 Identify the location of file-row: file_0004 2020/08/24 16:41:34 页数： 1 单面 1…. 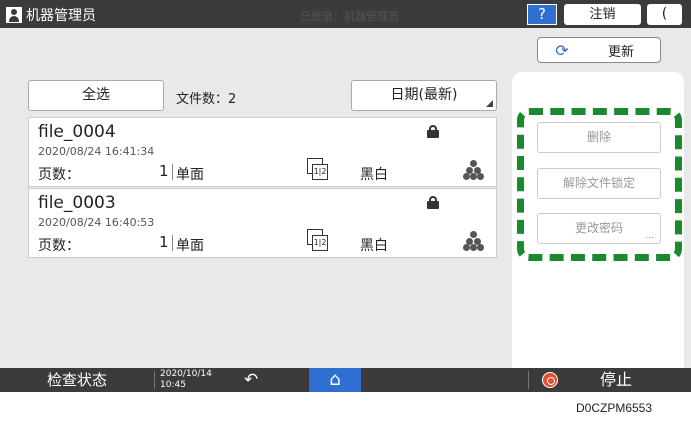
(262, 152).